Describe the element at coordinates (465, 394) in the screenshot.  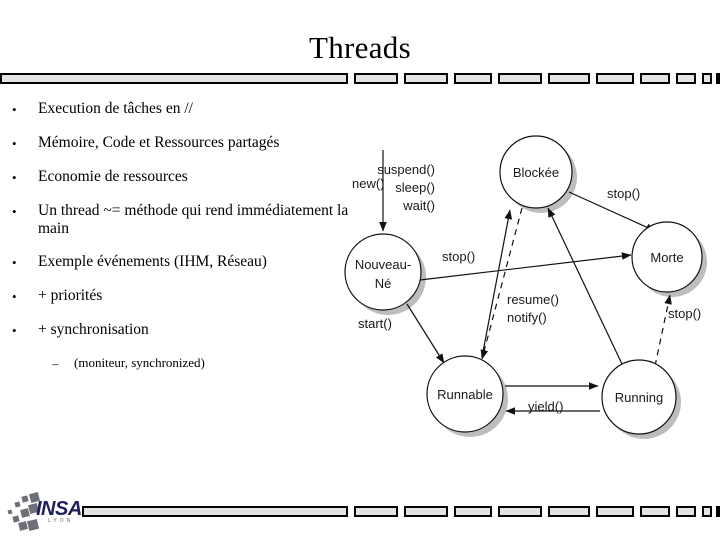
I see `node-label-runnable: Runnable` at that location.